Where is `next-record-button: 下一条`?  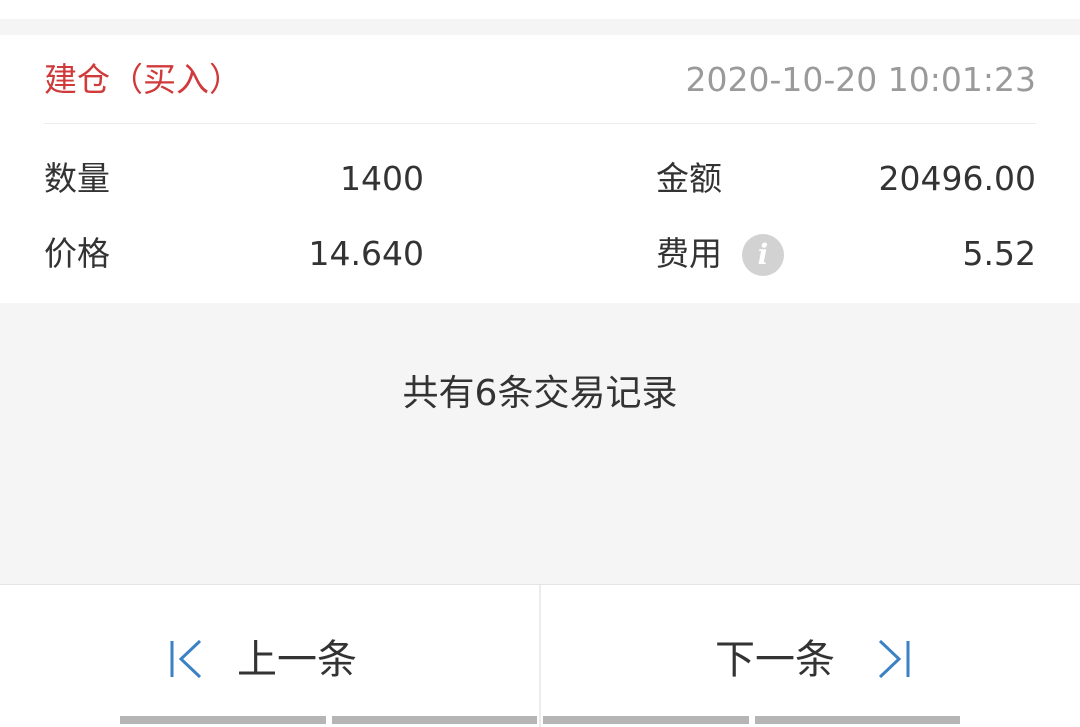 next-record-button: 下一条 is located at coordinates (810, 656).